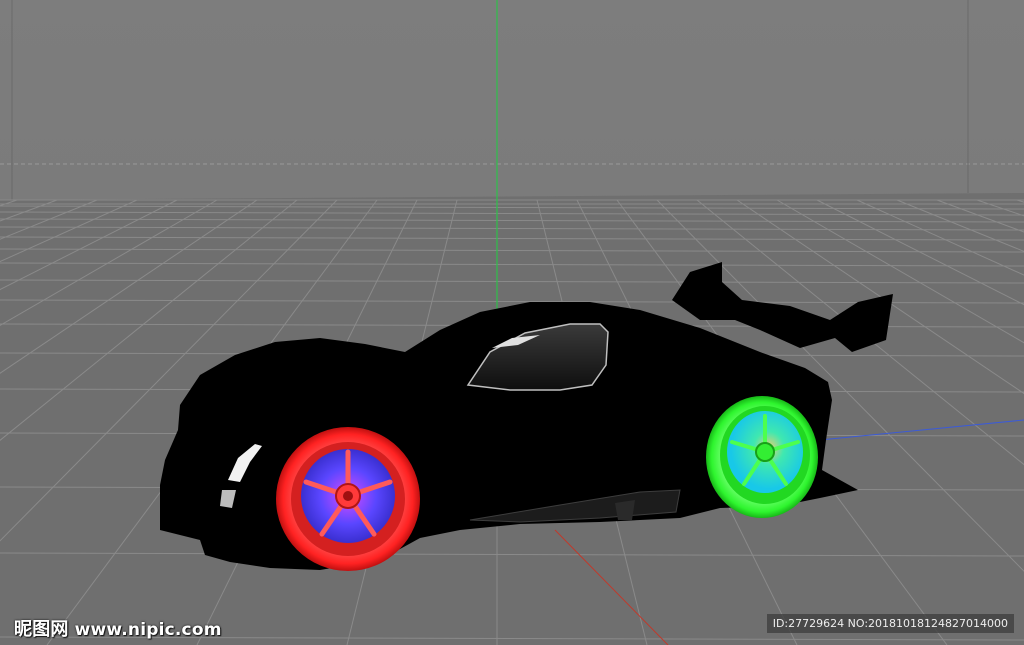 This screenshot has width=1024, height=645. I want to click on front-wheel, so click(348, 499).